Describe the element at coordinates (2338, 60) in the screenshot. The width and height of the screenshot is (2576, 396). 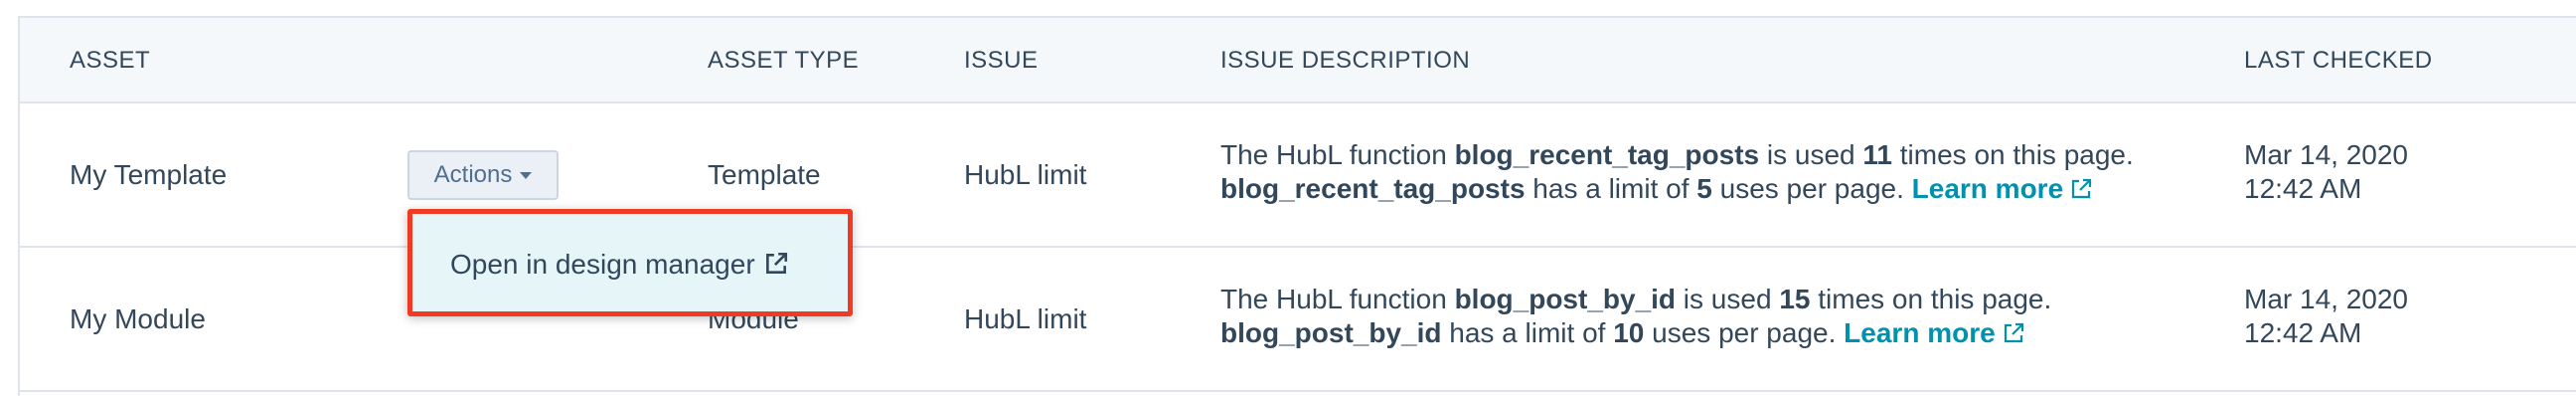
I see `header-last-checked: LAST CHECKED` at that location.